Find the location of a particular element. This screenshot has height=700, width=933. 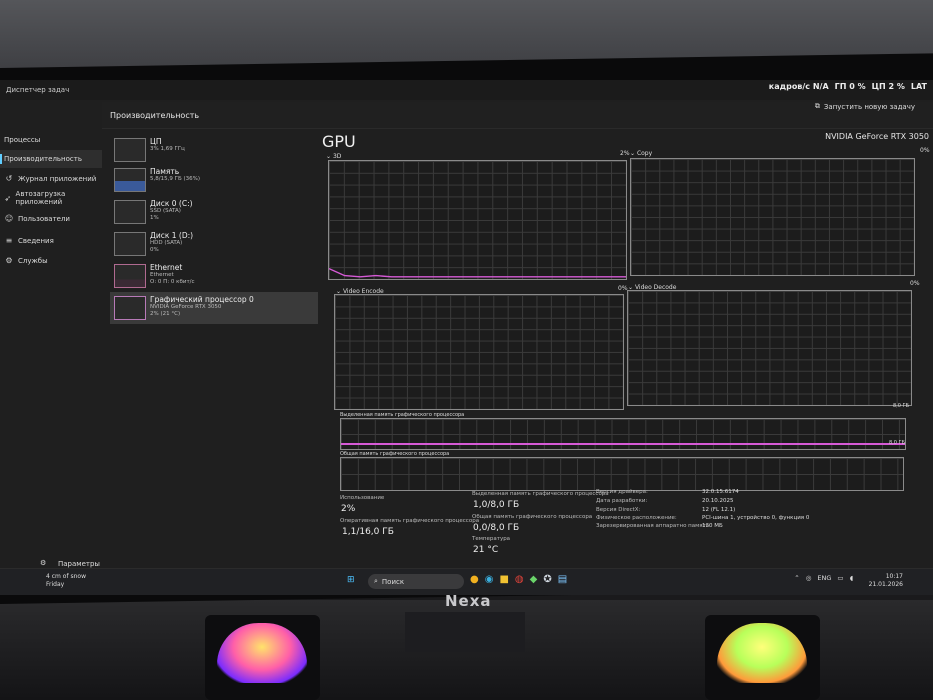

nav-label: Службы is located at coordinates (33, 260).